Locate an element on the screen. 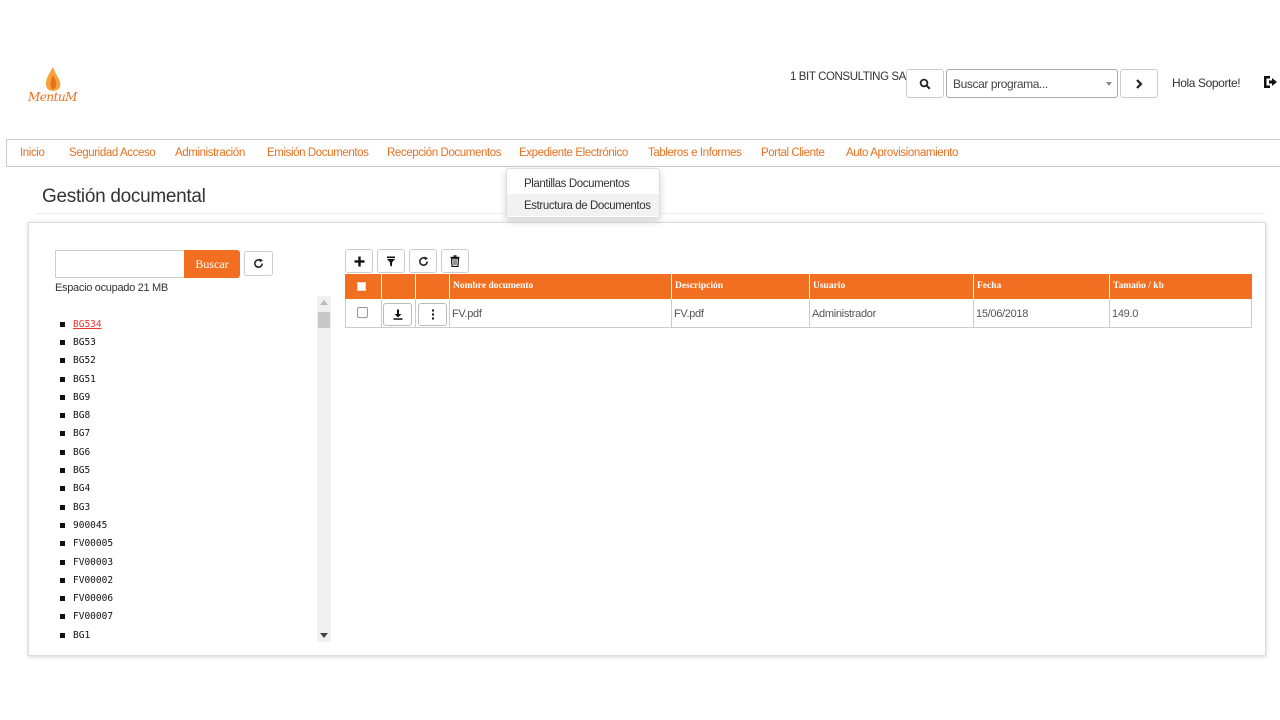  plus-icon is located at coordinates (359, 261).